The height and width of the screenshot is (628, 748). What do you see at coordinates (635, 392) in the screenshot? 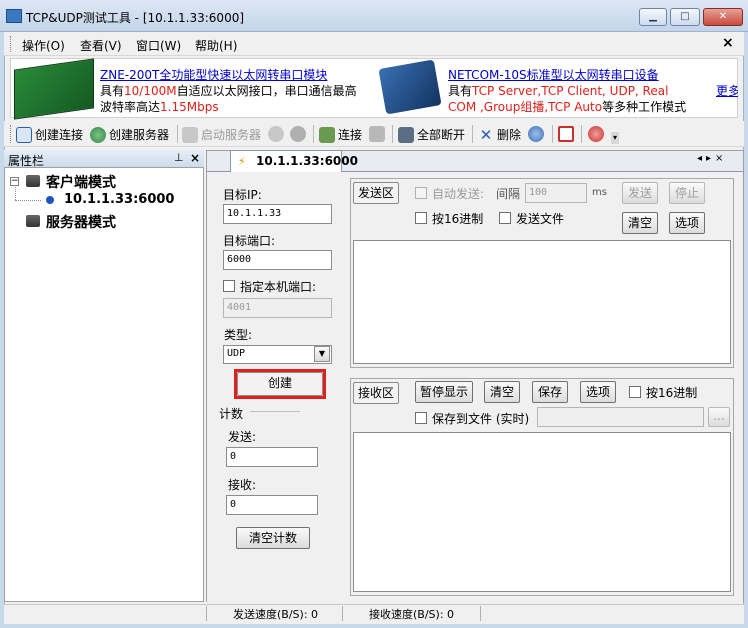
I see `recv-hex-checkbox` at bounding box center [635, 392].